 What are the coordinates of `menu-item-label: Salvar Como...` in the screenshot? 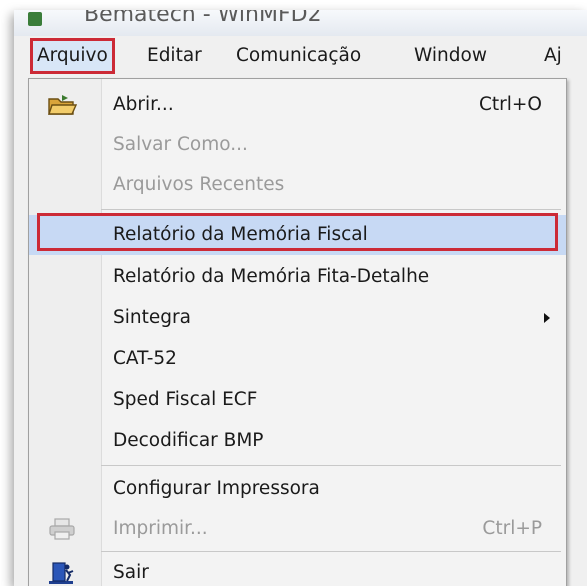 It's located at (180, 144).